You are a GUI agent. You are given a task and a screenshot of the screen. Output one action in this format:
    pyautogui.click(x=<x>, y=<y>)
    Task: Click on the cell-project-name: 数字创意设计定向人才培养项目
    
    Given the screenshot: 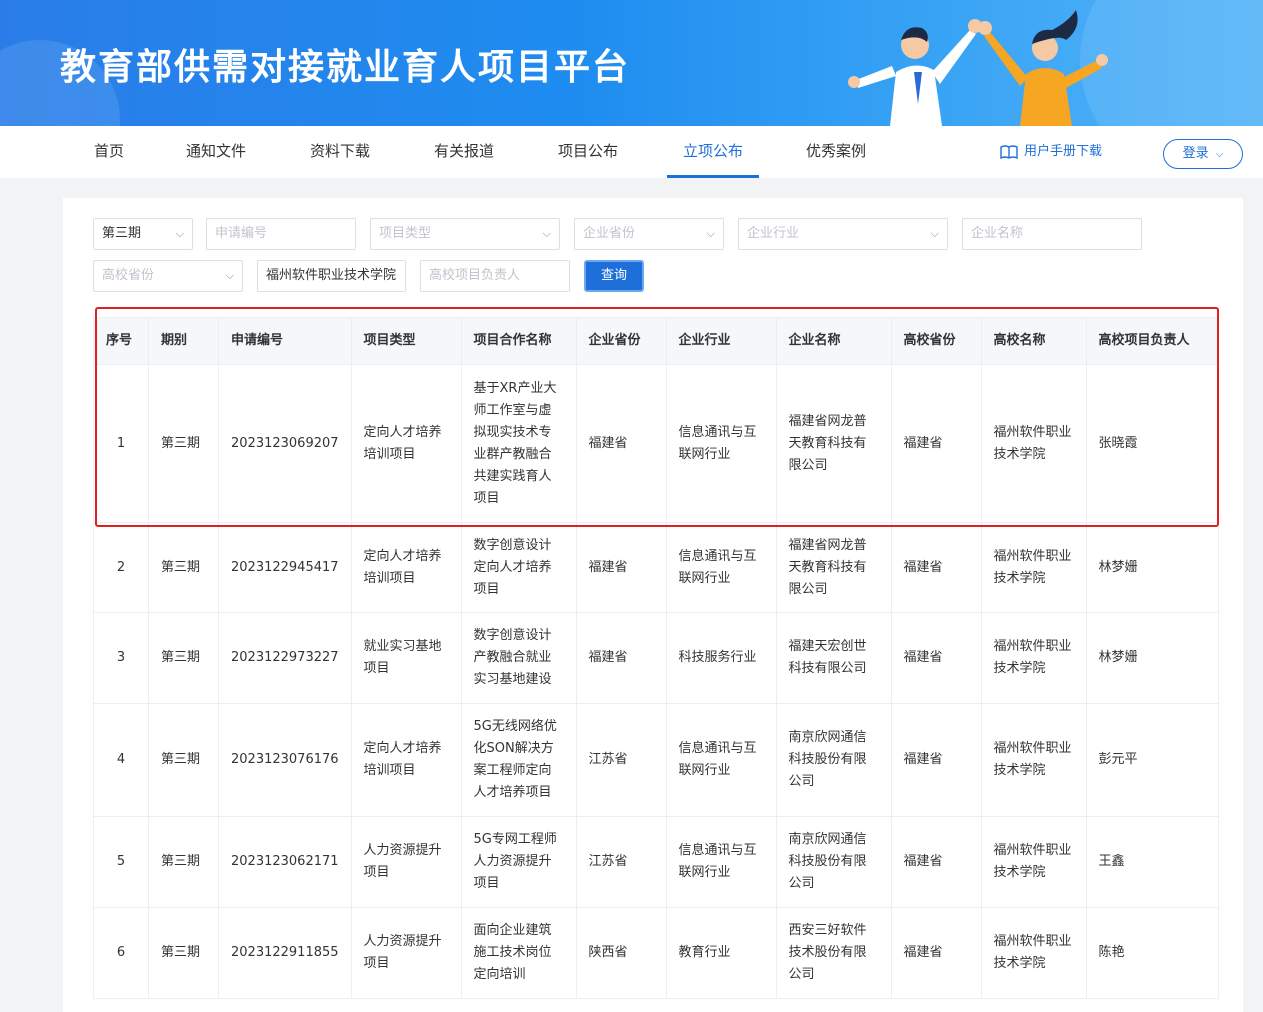 What is the action you would take?
    pyautogui.click(x=518, y=567)
    